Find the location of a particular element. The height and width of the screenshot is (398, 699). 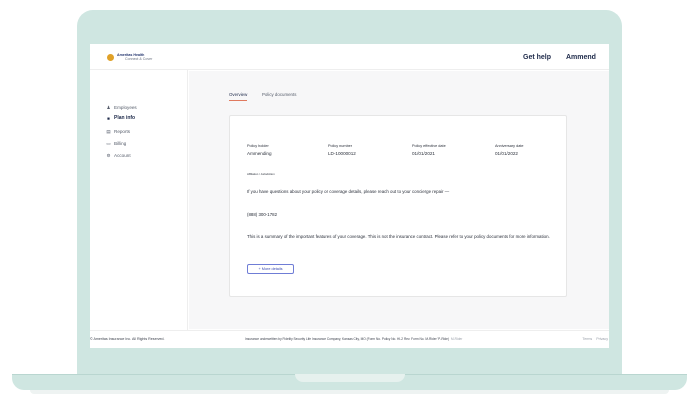

sidebar-item-label: Plan info is located at coordinates (125, 118).